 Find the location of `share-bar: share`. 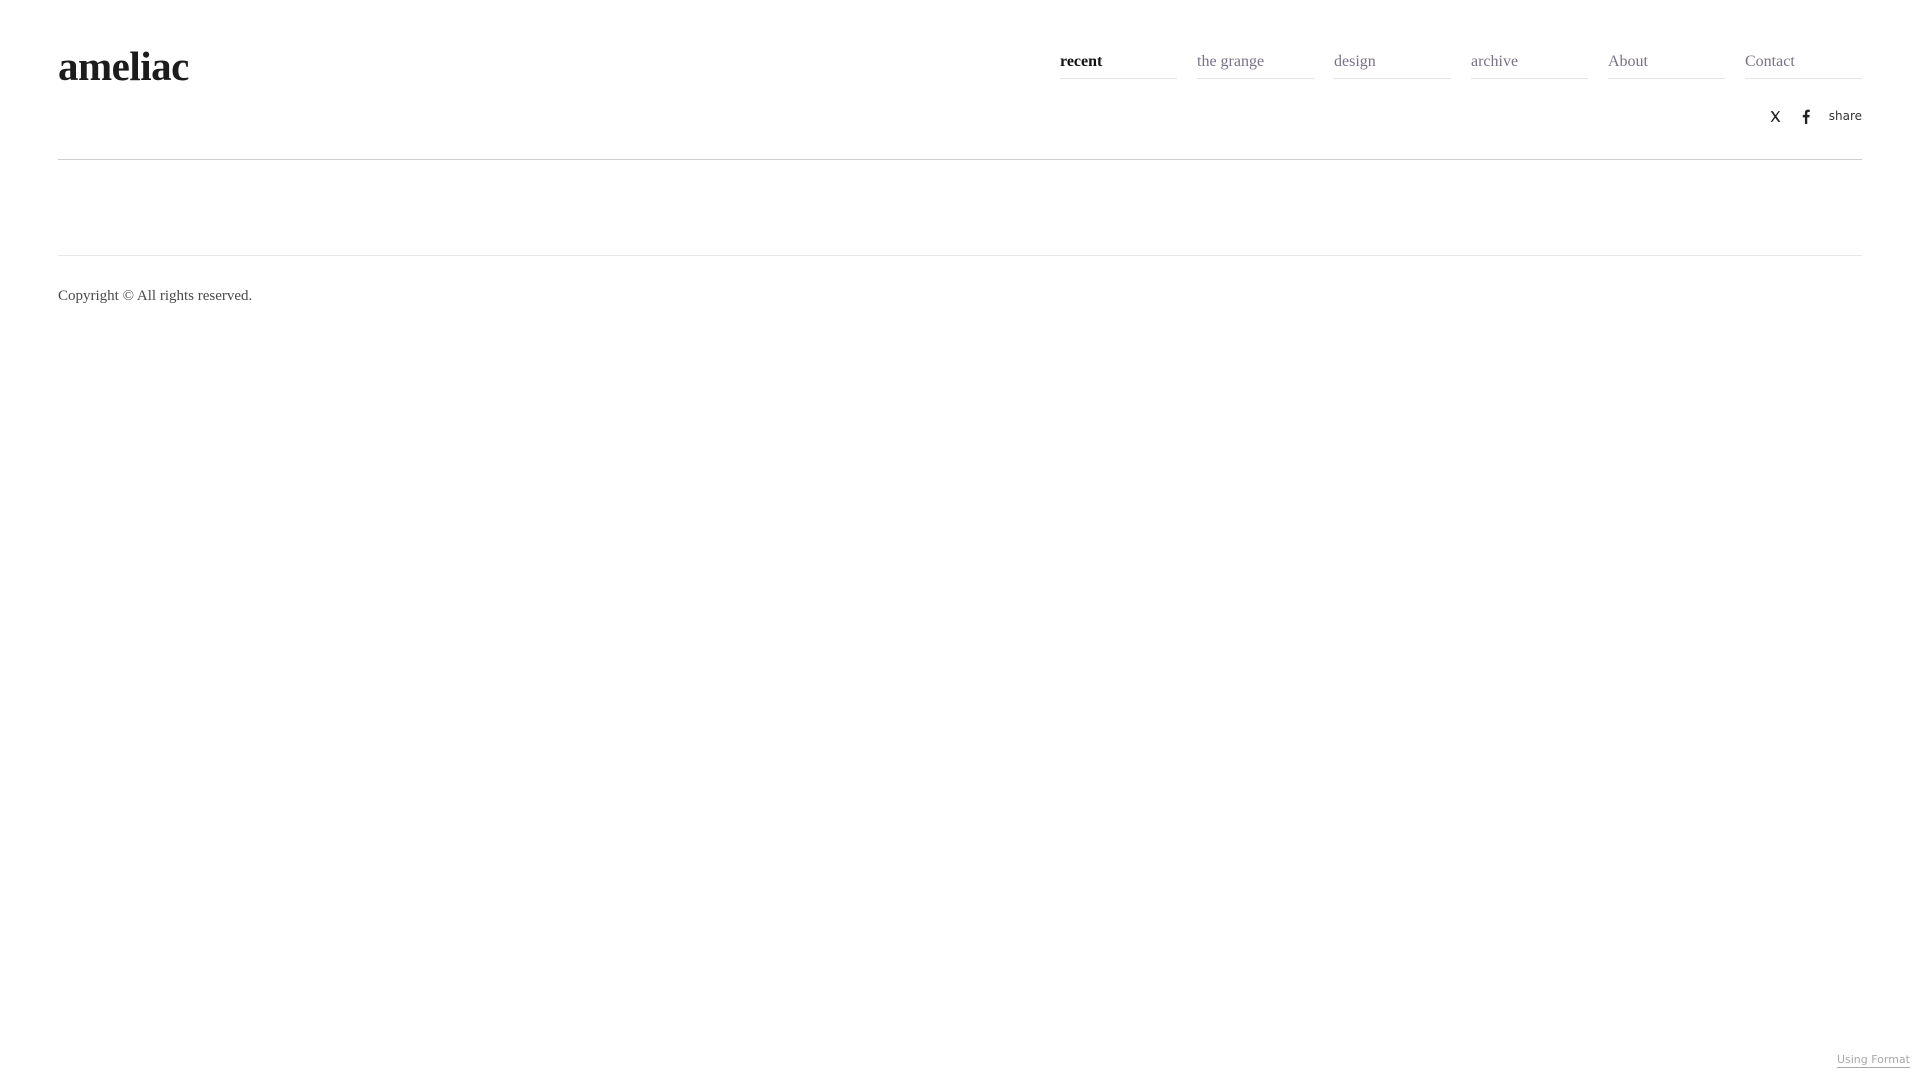

share-bar: share is located at coordinates (1815, 116).